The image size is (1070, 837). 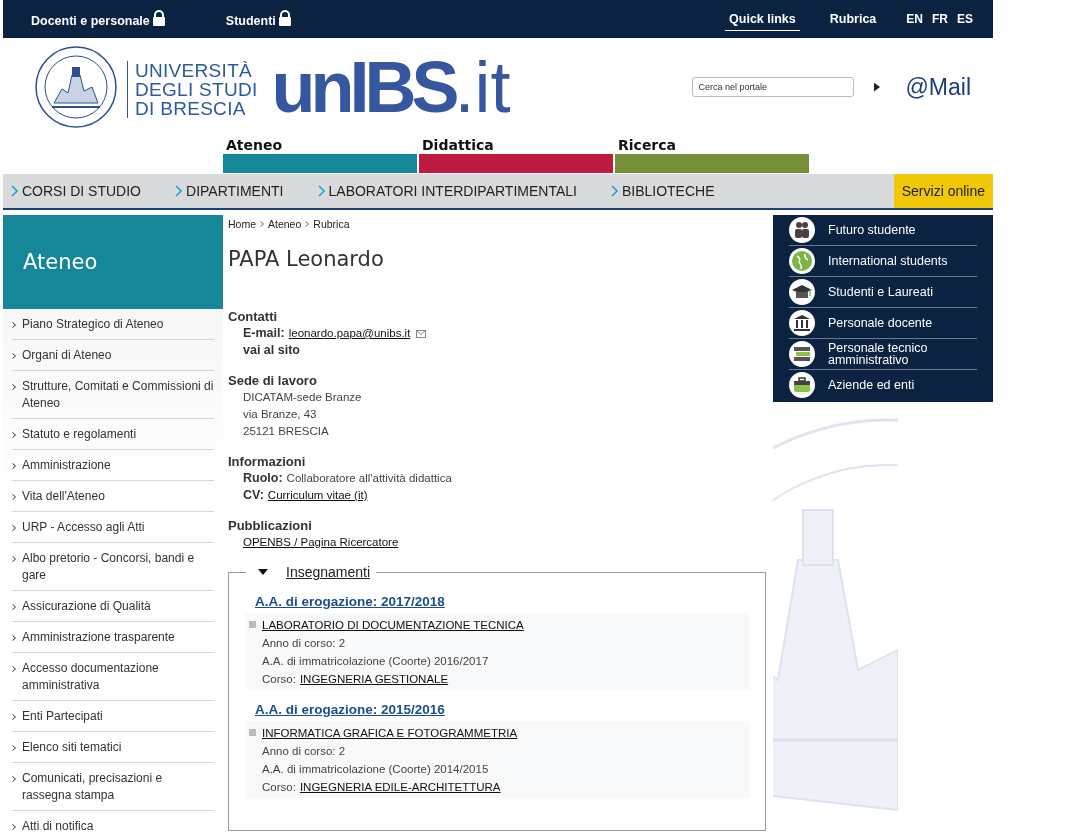 I want to click on section-heading: Contatti, so click(x=253, y=316).